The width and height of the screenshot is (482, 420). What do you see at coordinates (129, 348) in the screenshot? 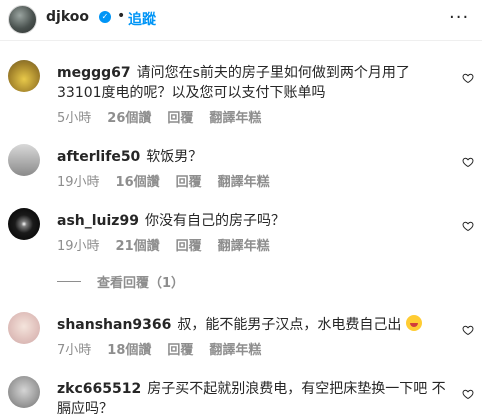
I see `comment-likes: 18個讚` at bounding box center [129, 348].